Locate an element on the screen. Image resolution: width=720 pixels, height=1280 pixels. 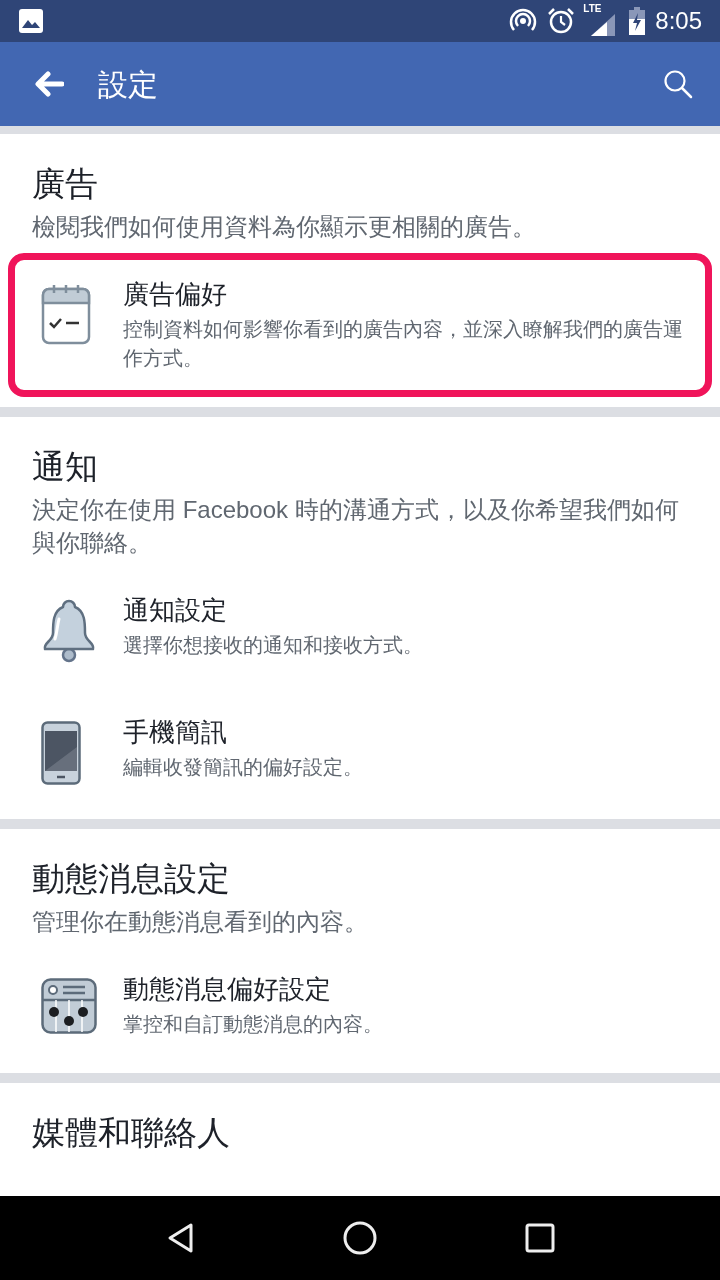
settings-item: 動態消息偏好設定 掌控和自訂動態消息的內容。 is located at coordinates (360, 1005).